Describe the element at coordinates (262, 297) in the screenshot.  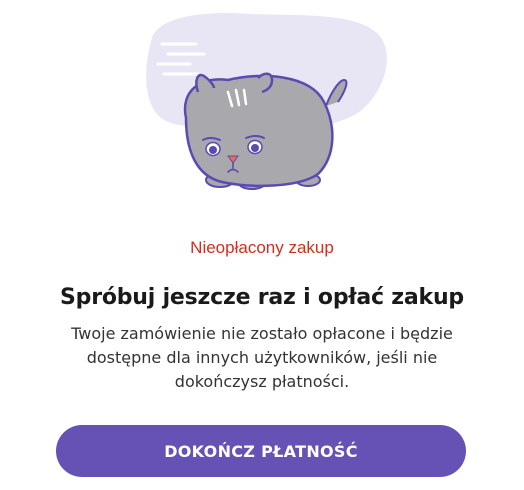
I see `page-title: Spróbuj jeszcze raz i opłać zakup` at that location.